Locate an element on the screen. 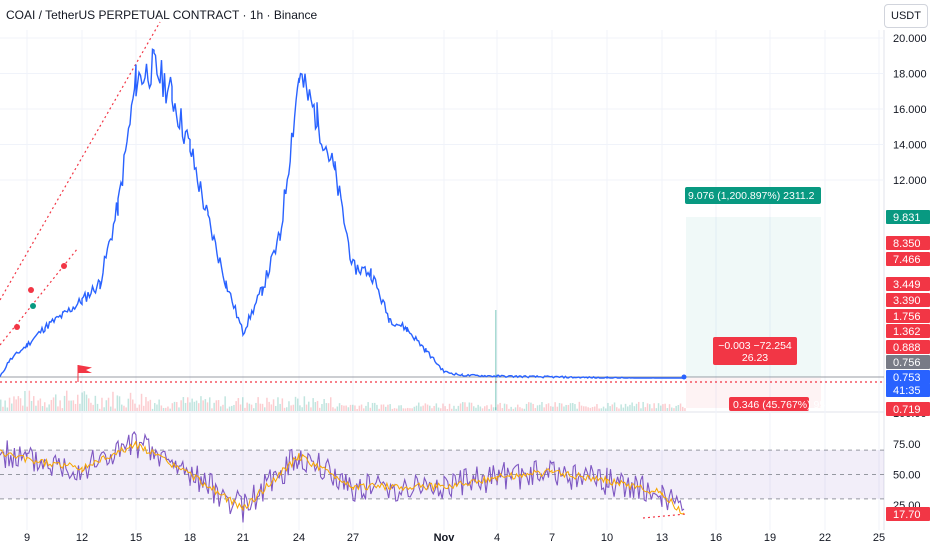 This screenshot has width=932, height=550. last-price-point is located at coordinates (684, 377).